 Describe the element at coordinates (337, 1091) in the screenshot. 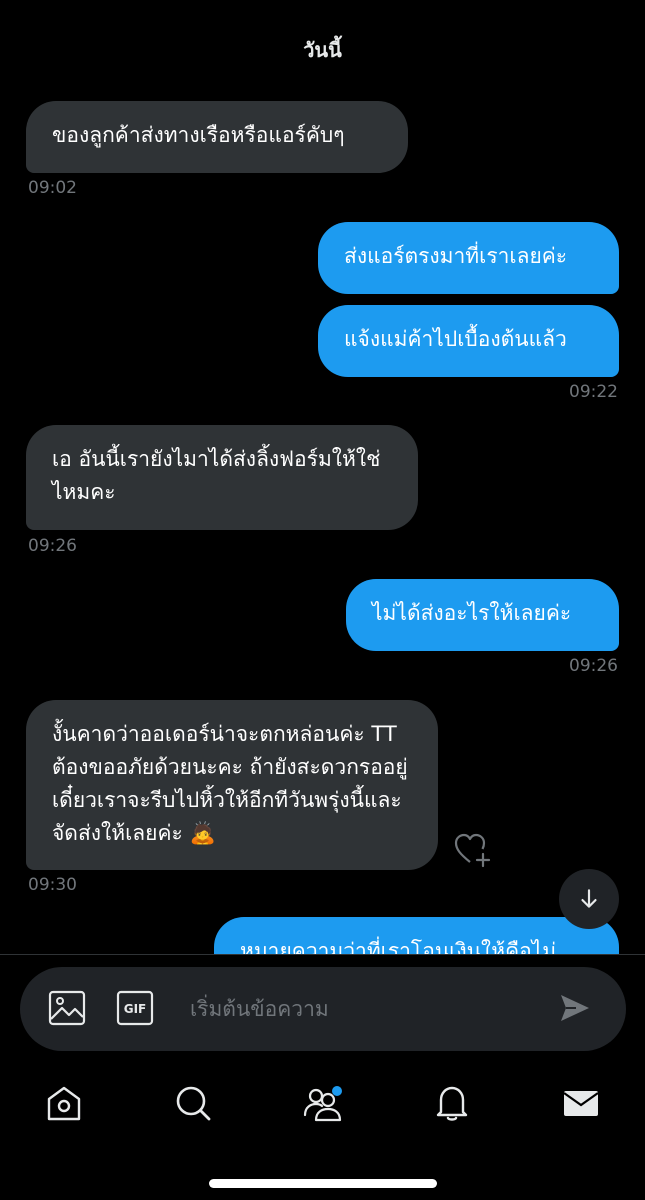

I see `notification-badge` at that location.